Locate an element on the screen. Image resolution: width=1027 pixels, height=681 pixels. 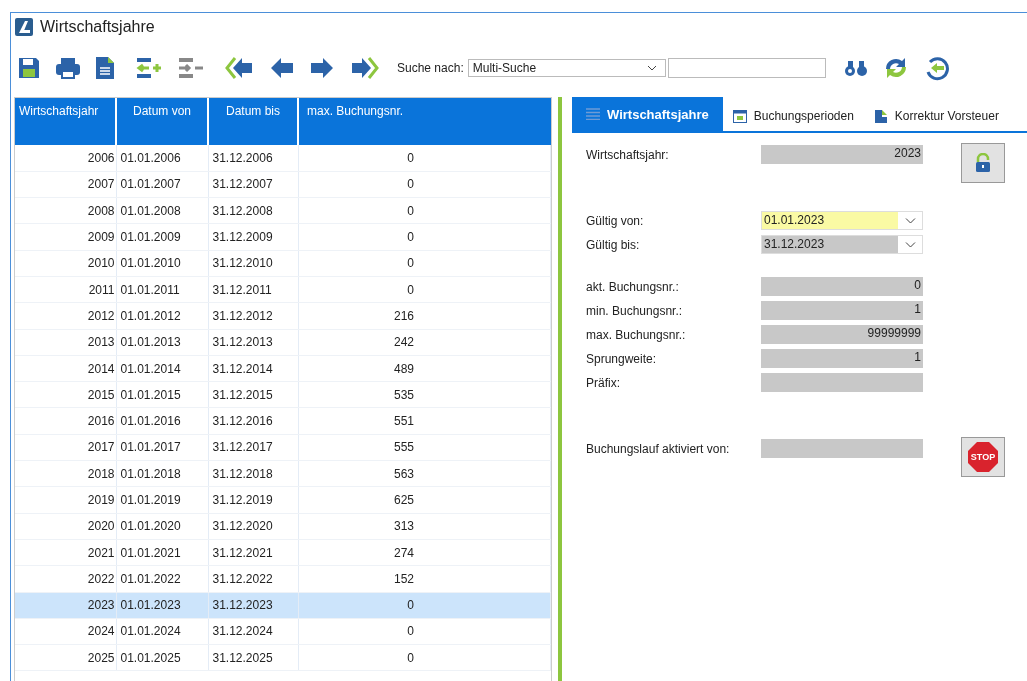
app-logo-icon is located at coordinates (24, 27).